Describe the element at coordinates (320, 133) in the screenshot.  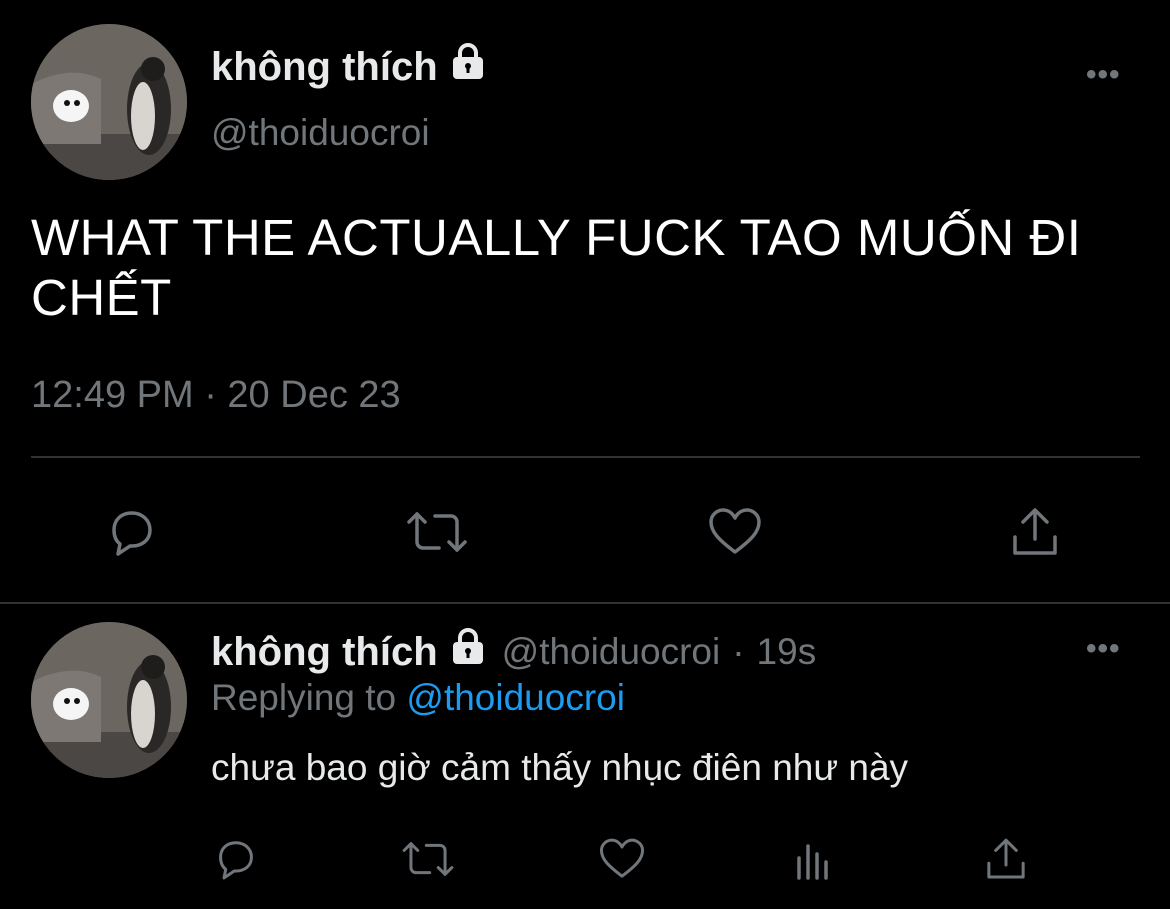
I see `main-handle: @thoiduocroi` at that location.